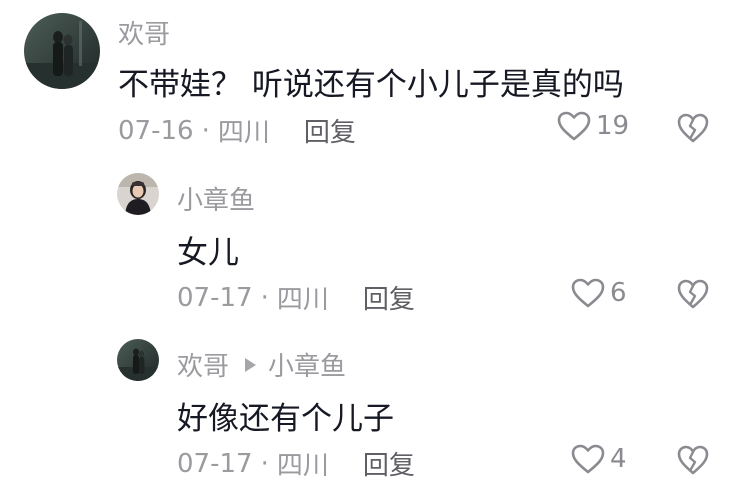 This screenshot has width=752, height=489. I want to click on reply-to-author: 小章鱼, so click(307, 364).